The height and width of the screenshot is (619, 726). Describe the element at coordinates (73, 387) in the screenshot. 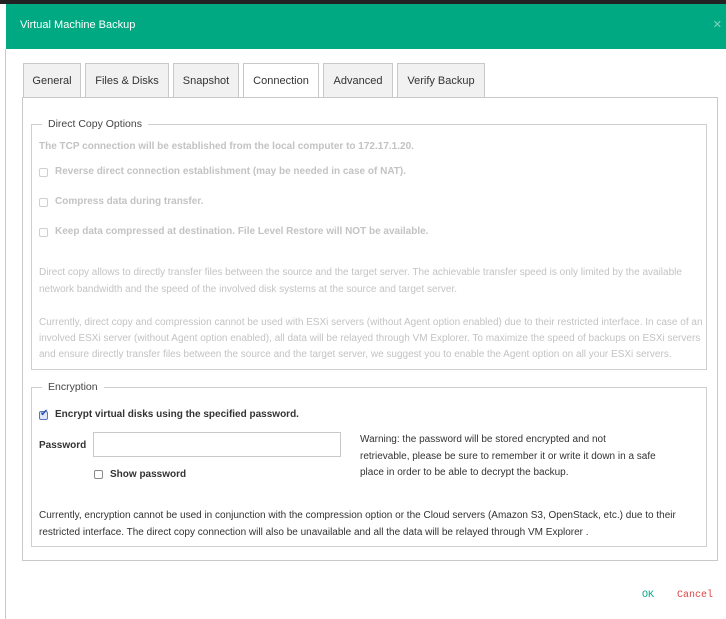

I see `encryption-legend: Encryption` at that location.